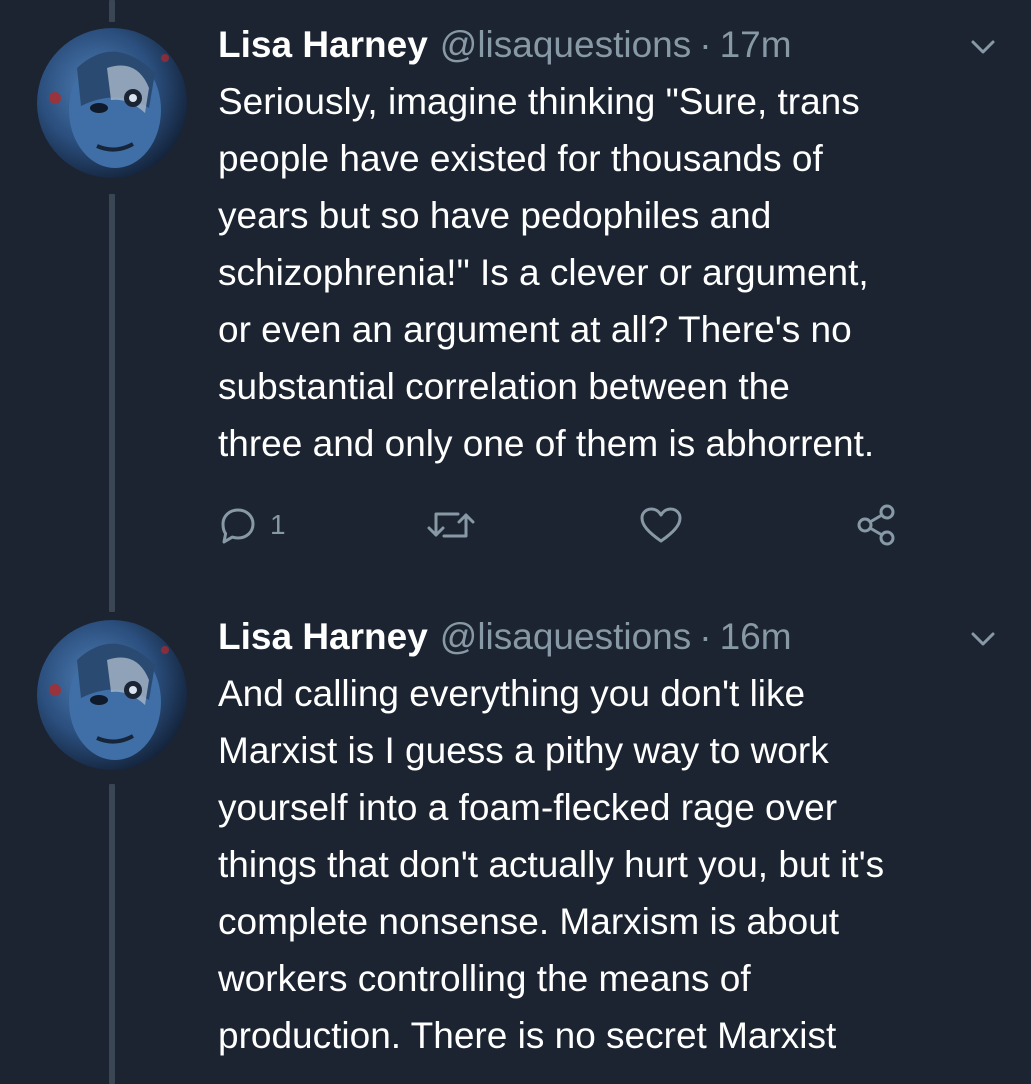  What do you see at coordinates (484, 978) in the screenshot?
I see `tweet-text-line: workers controlling the means of` at bounding box center [484, 978].